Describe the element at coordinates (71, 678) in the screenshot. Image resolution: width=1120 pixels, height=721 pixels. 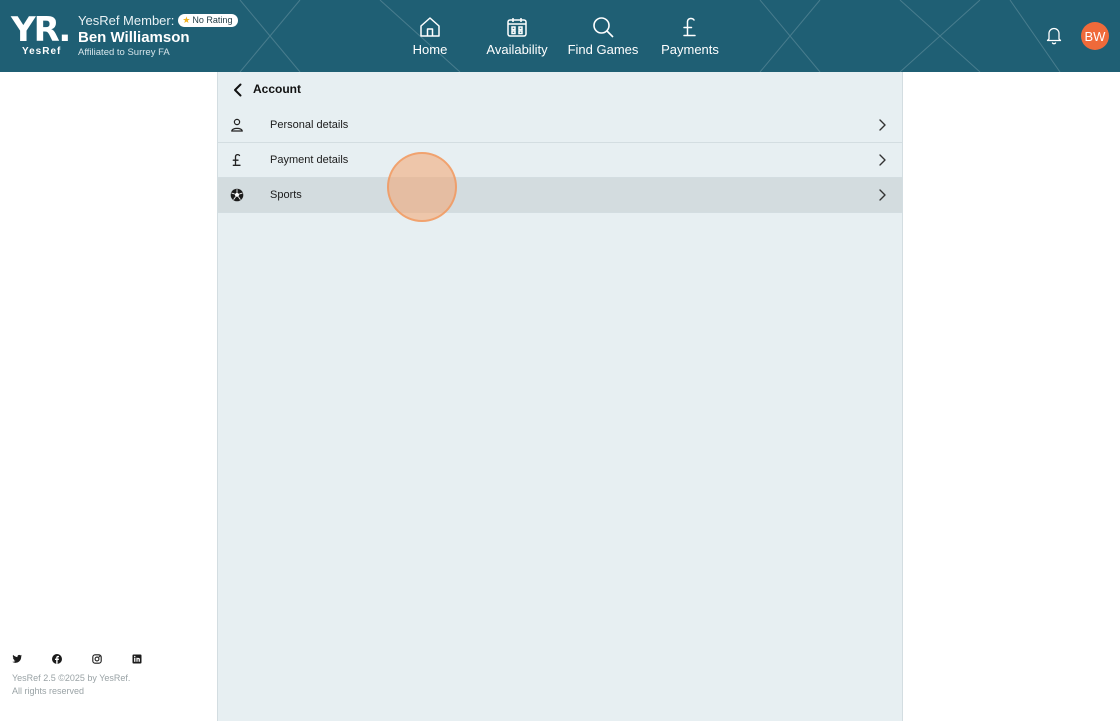
I see `footer-version: YesRef 2.5 ©2025 by YesRef.` at that location.